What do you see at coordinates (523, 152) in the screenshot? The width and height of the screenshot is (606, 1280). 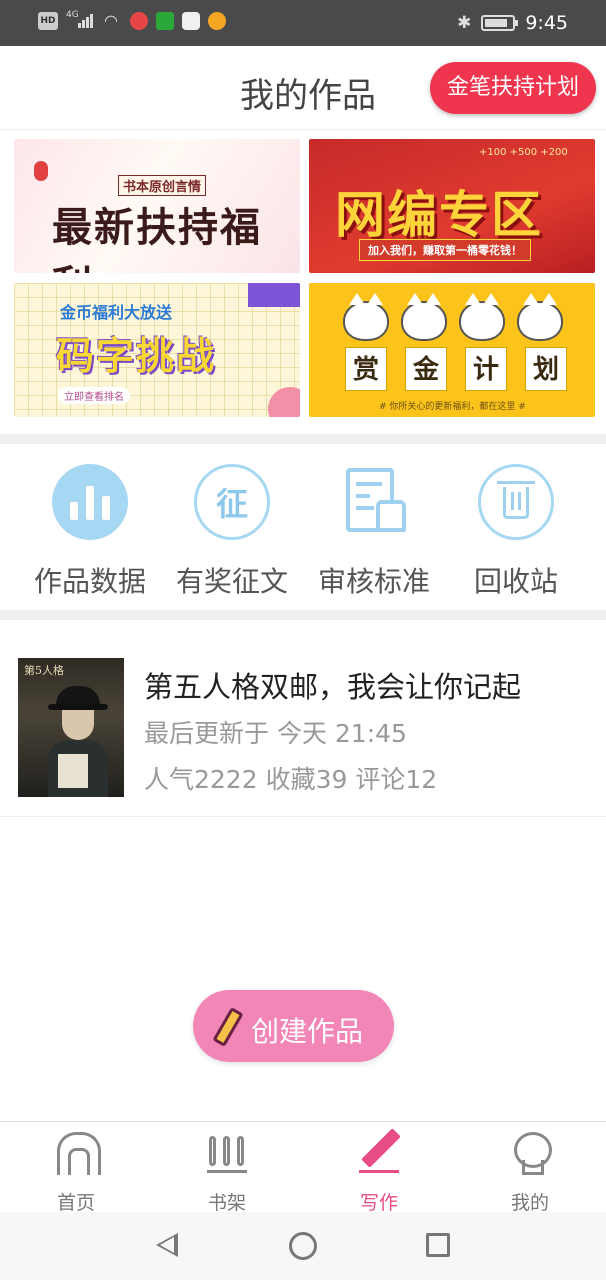 I see `banner-editor-deco: +100 +500 +200` at bounding box center [523, 152].